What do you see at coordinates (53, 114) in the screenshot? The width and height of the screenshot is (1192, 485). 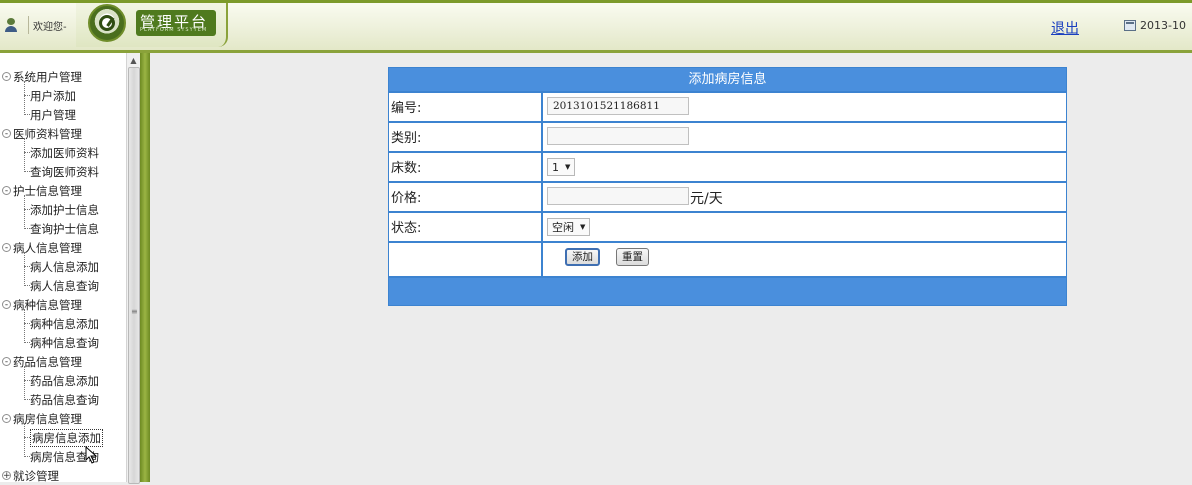 I see `tree-item-label: 用户管理` at bounding box center [53, 114].